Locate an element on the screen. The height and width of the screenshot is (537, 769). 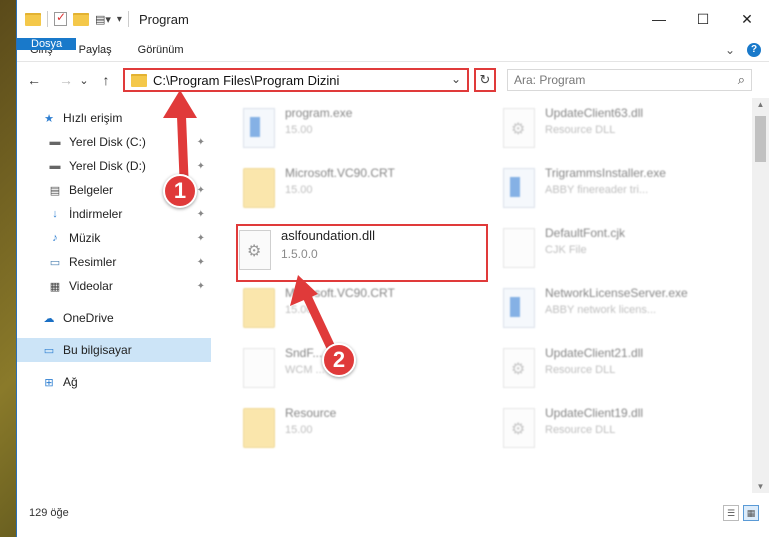
scroll-down-icon: ▼ is located at coordinates (760, 486).